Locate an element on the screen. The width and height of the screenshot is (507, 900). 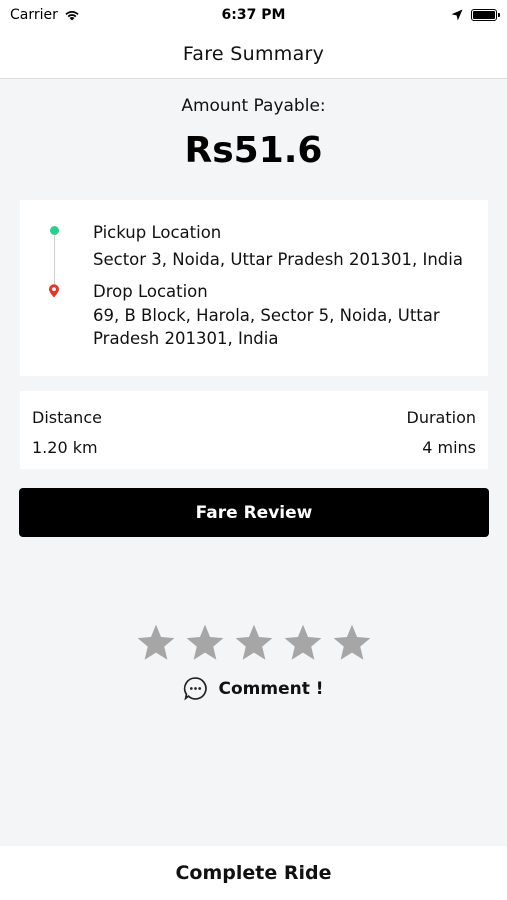
route-connector-line is located at coordinates (54, 261).